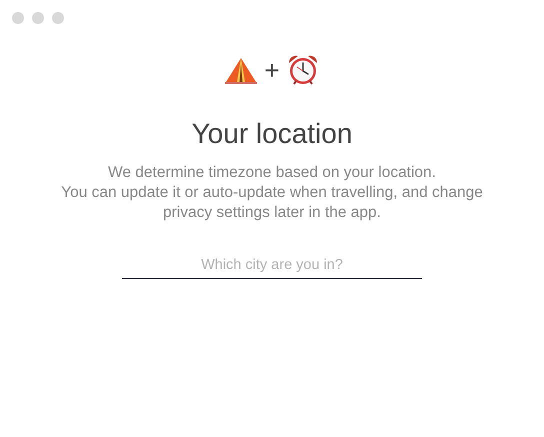 The width and height of the screenshot is (544, 437). I want to click on window-close-button, so click(18, 18).